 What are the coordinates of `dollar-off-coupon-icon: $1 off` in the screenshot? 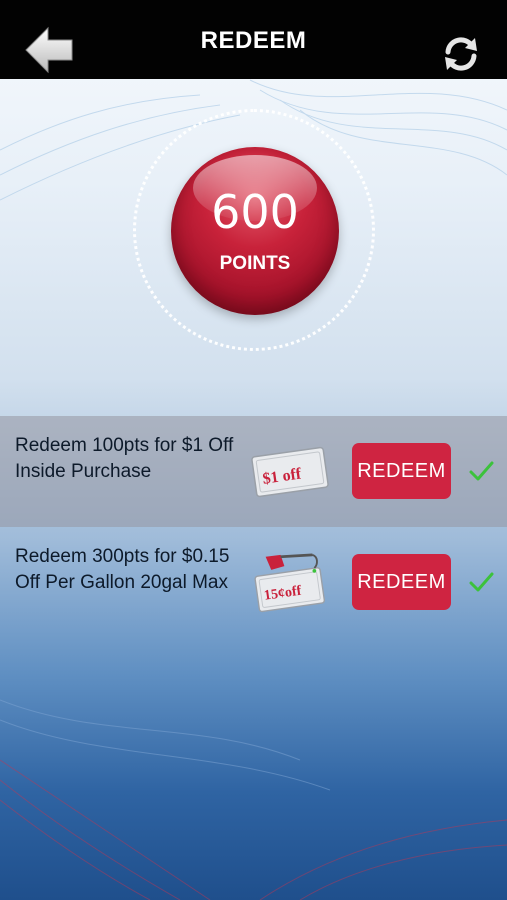 It's located at (290, 472).